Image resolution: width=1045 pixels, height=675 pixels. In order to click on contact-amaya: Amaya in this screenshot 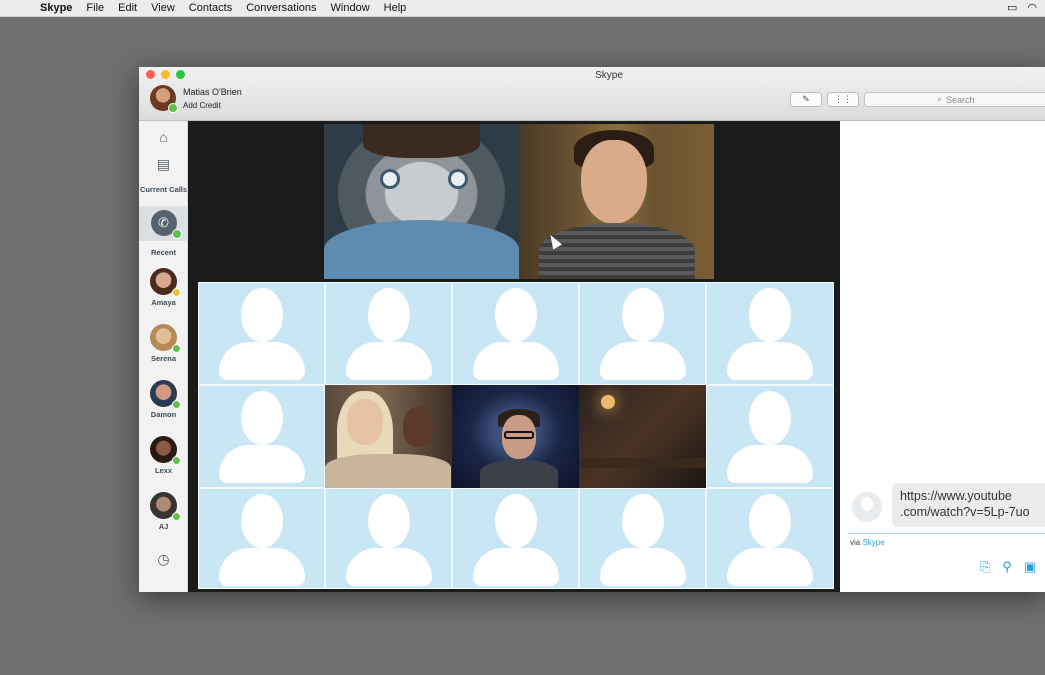, I will do `click(163, 287)`.